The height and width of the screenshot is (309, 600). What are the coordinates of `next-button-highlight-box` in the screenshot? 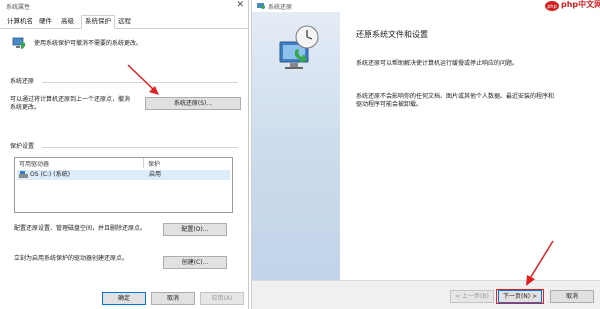 It's located at (520, 296).